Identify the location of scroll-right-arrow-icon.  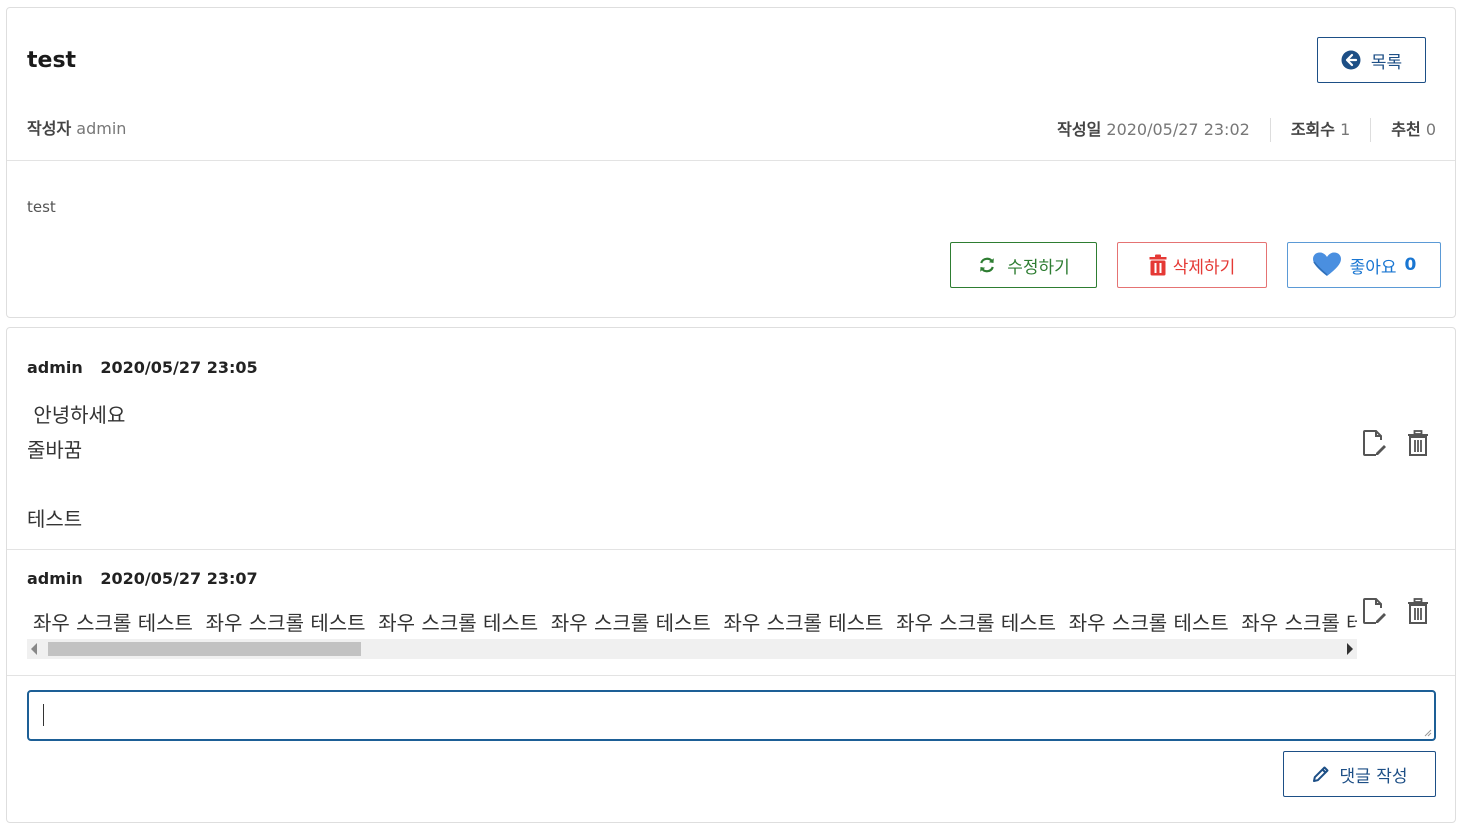
(1350, 649).